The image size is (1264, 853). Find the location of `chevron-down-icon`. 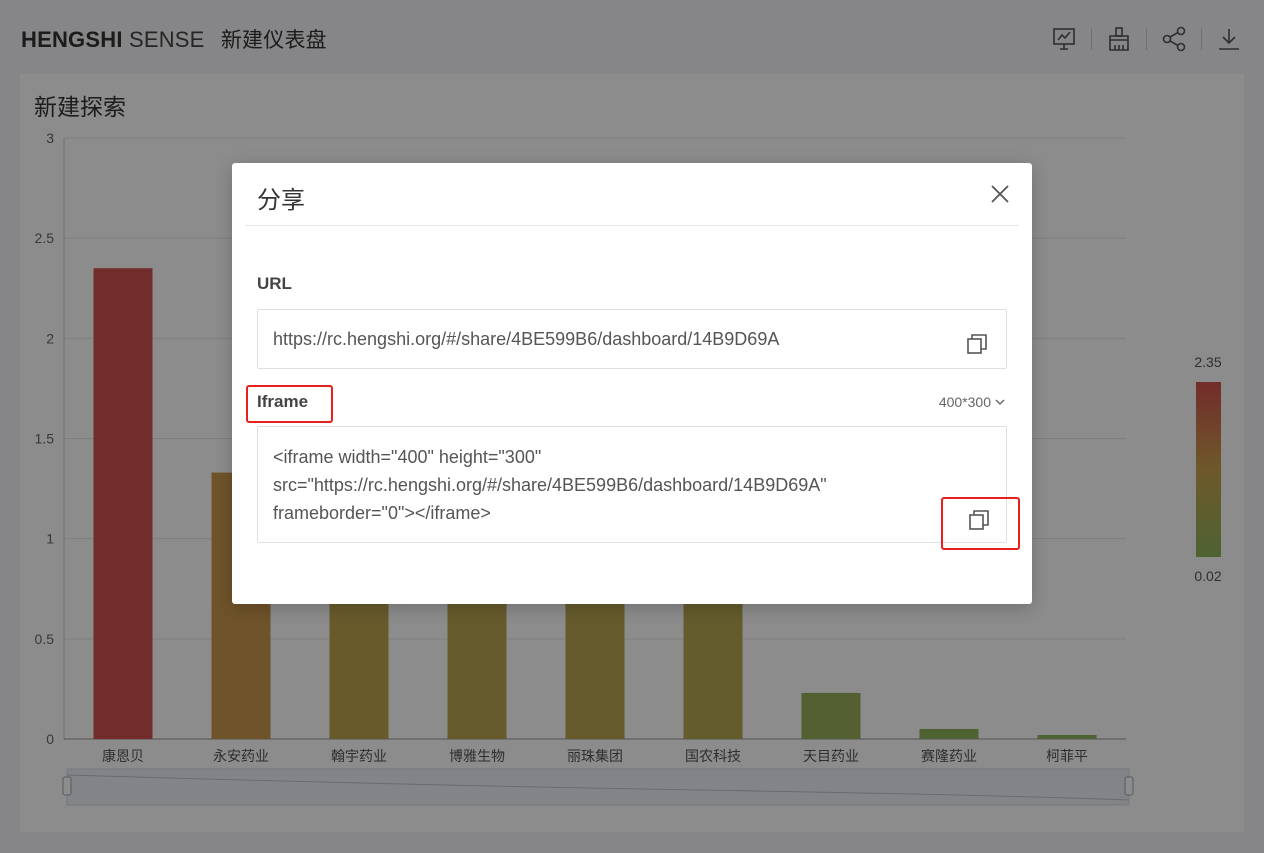

chevron-down-icon is located at coordinates (1000, 402).